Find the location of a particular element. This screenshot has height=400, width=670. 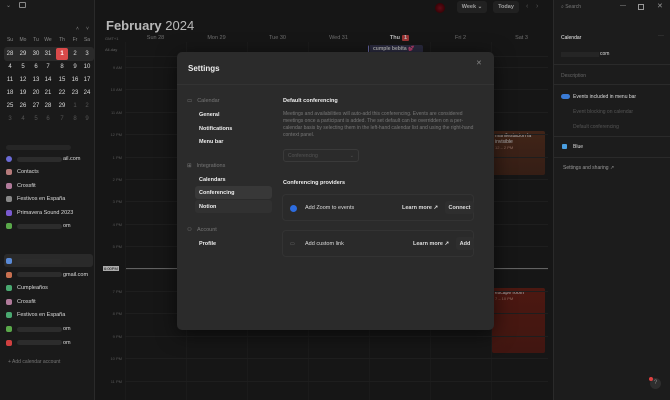

event-blocking-option: Event blocking on calendar is located at coordinates (603, 112).